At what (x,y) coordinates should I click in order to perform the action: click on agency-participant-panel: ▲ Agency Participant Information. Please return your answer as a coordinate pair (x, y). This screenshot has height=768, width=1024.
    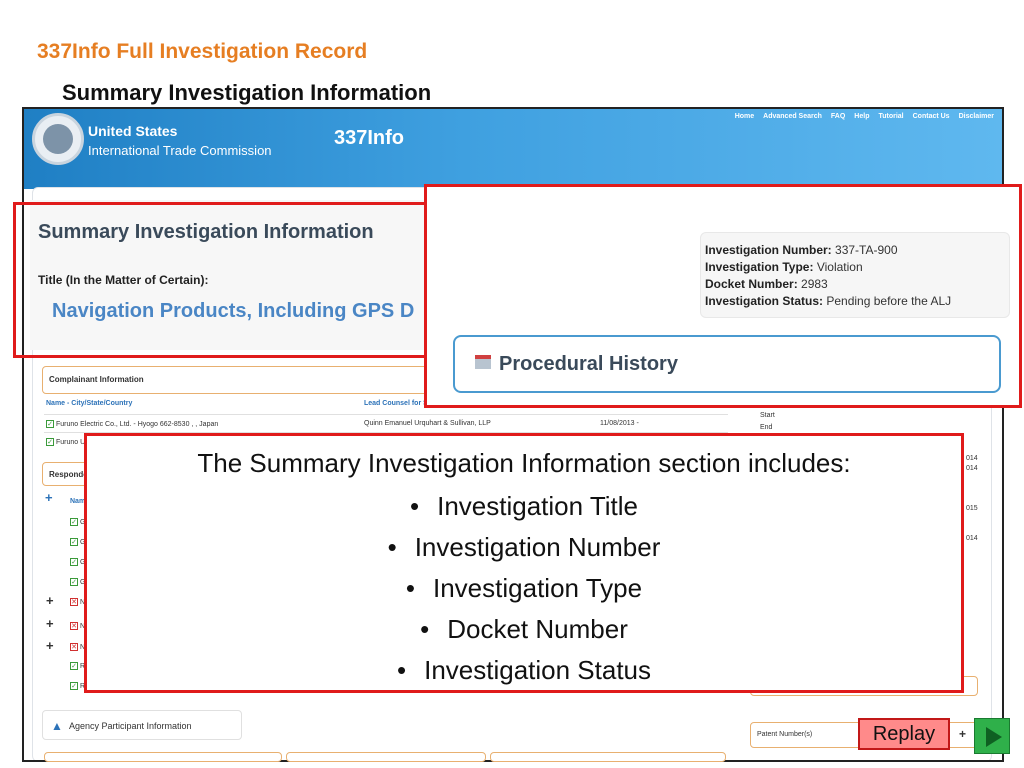
    Looking at the image, I should click on (142, 725).